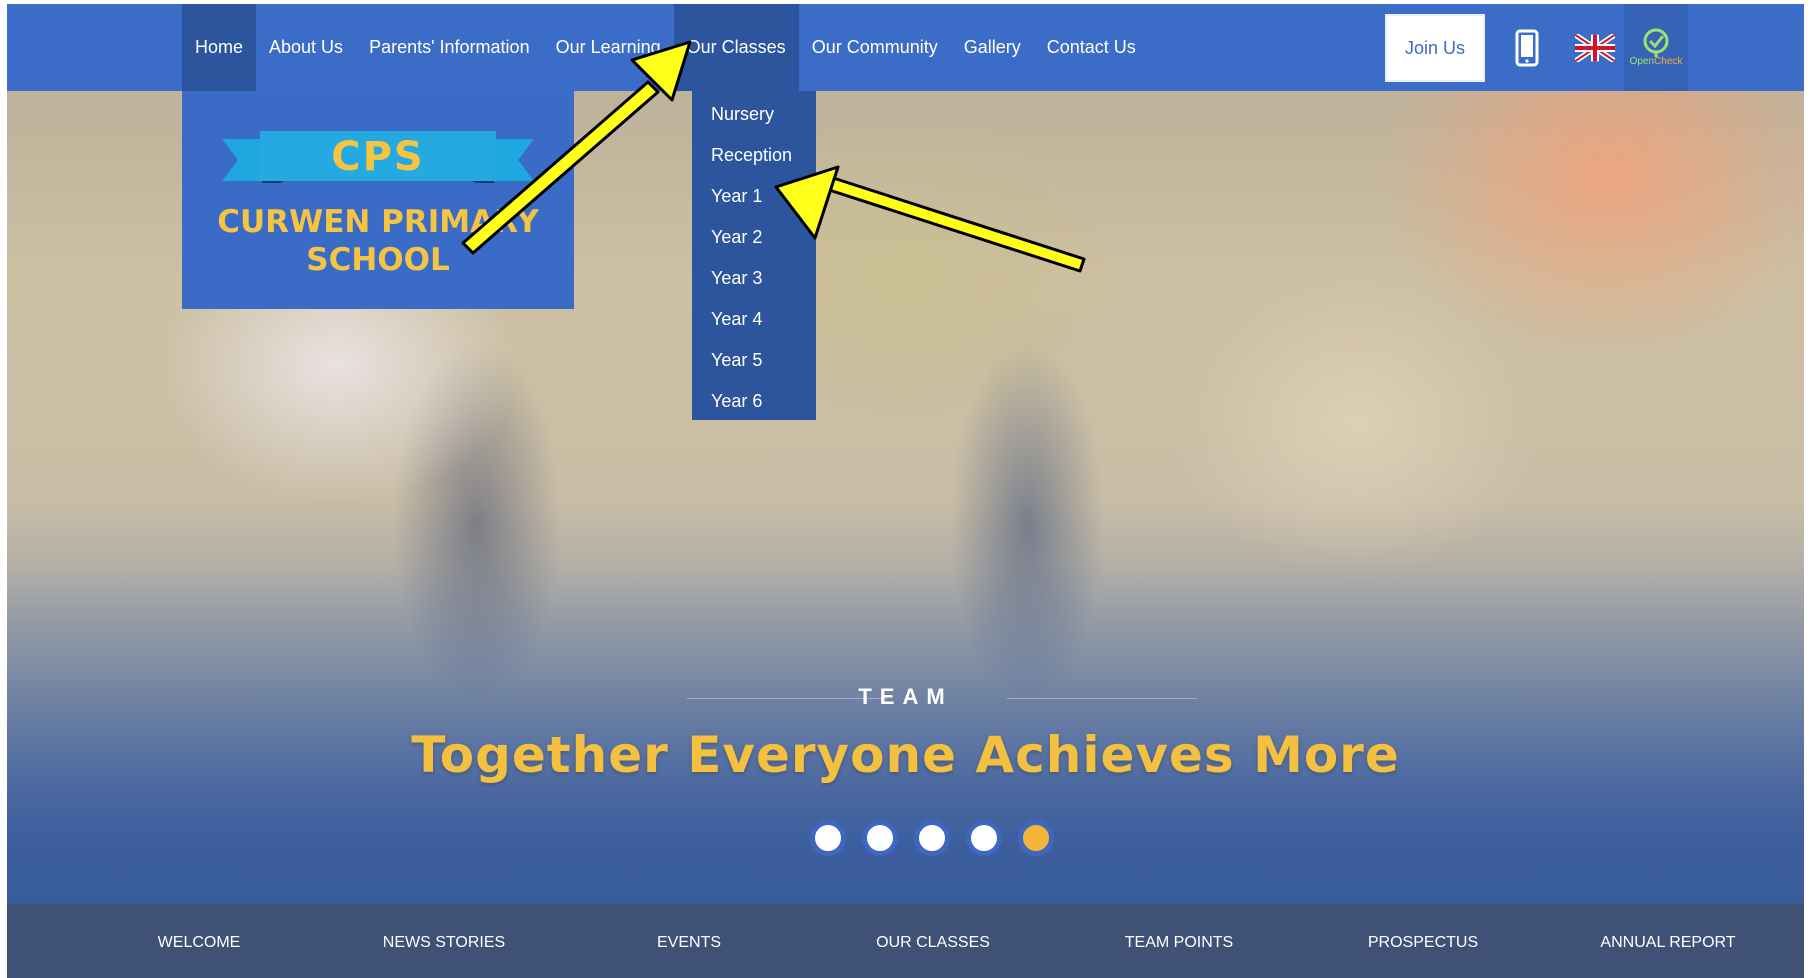  What do you see at coordinates (306, 47) in the screenshot?
I see `nav-about-us: About Us` at bounding box center [306, 47].